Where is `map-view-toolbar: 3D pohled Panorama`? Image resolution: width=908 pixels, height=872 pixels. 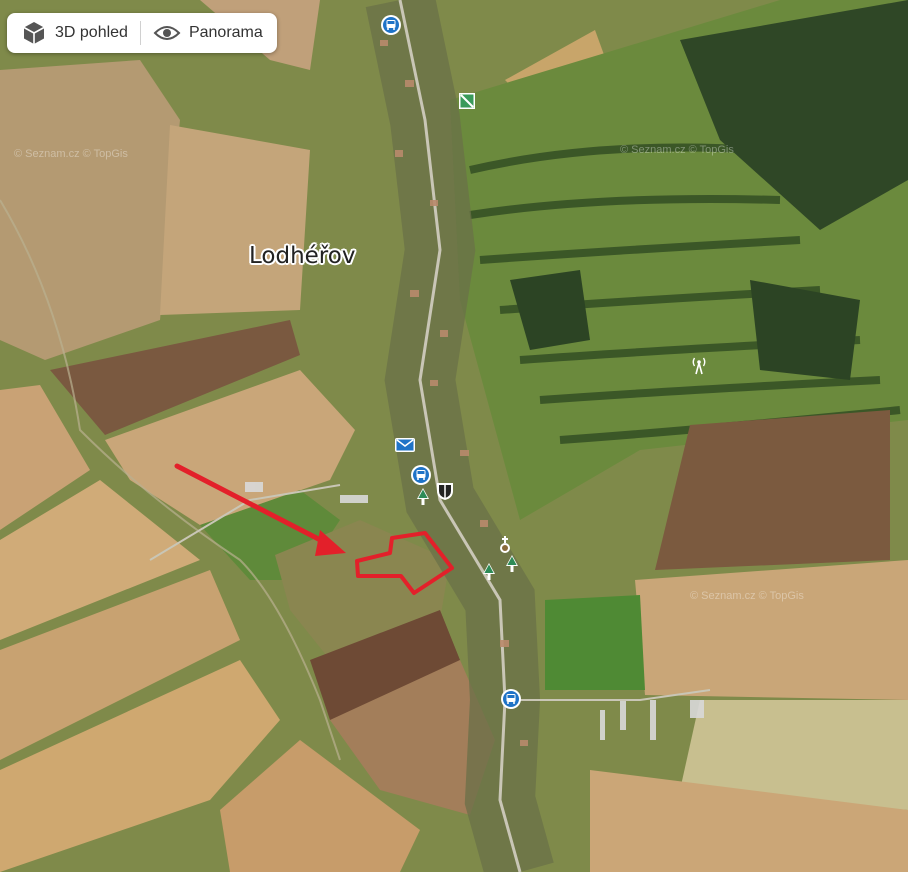
map-view-toolbar: 3D pohled Panorama is located at coordinates (142, 33).